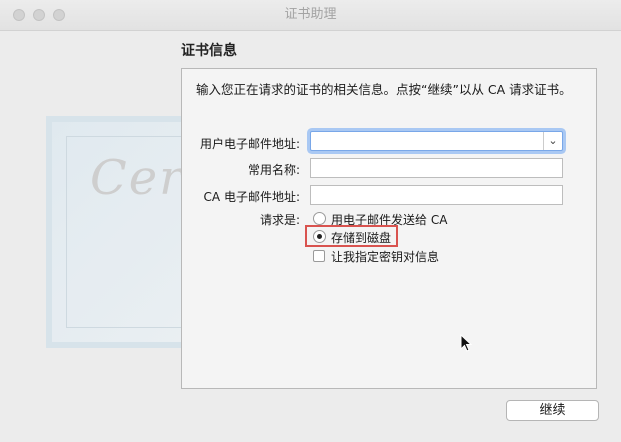  I want to click on common-name-label: 常用名称:, so click(273, 170).